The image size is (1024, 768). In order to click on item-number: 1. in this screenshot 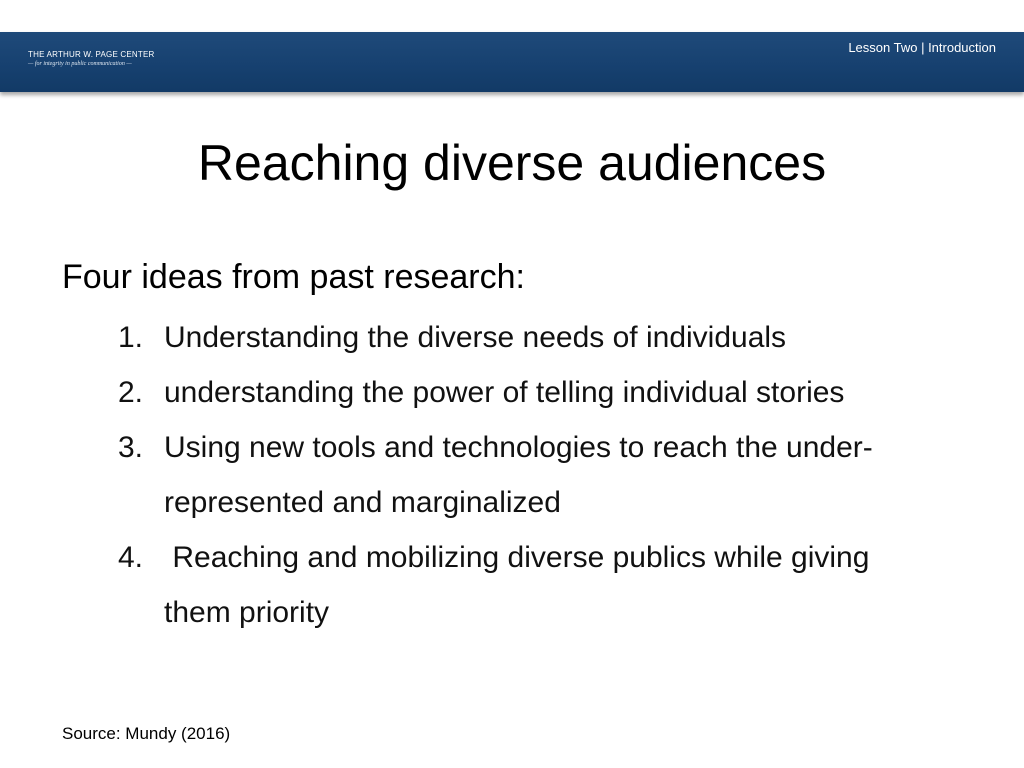, I will do `click(131, 337)`.